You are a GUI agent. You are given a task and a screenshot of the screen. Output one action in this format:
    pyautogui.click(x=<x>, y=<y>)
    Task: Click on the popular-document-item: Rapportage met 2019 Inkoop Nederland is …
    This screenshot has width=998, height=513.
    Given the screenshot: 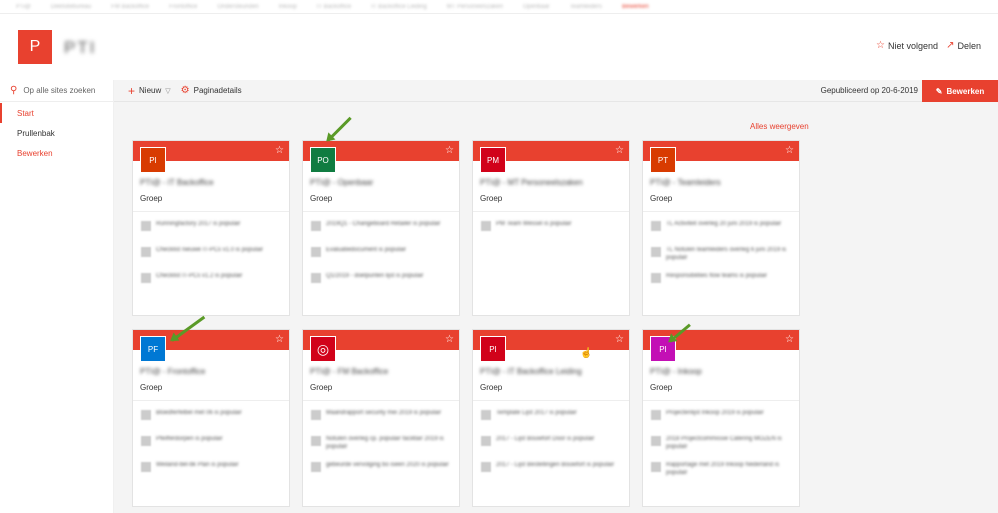 What is the action you would take?
    pyautogui.click(x=725, y=470)
    